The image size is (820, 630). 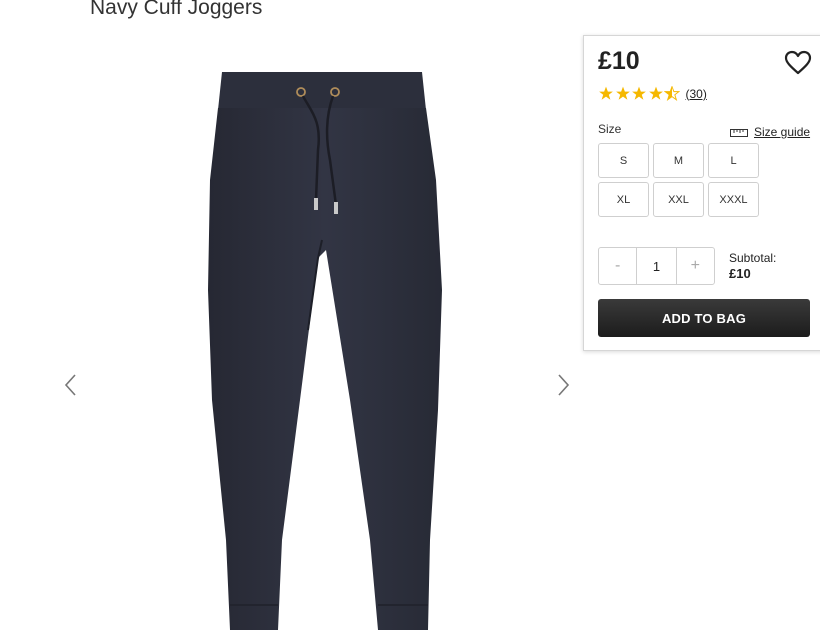 I want to click on size-option-l: L, so click(x=733, y=160).